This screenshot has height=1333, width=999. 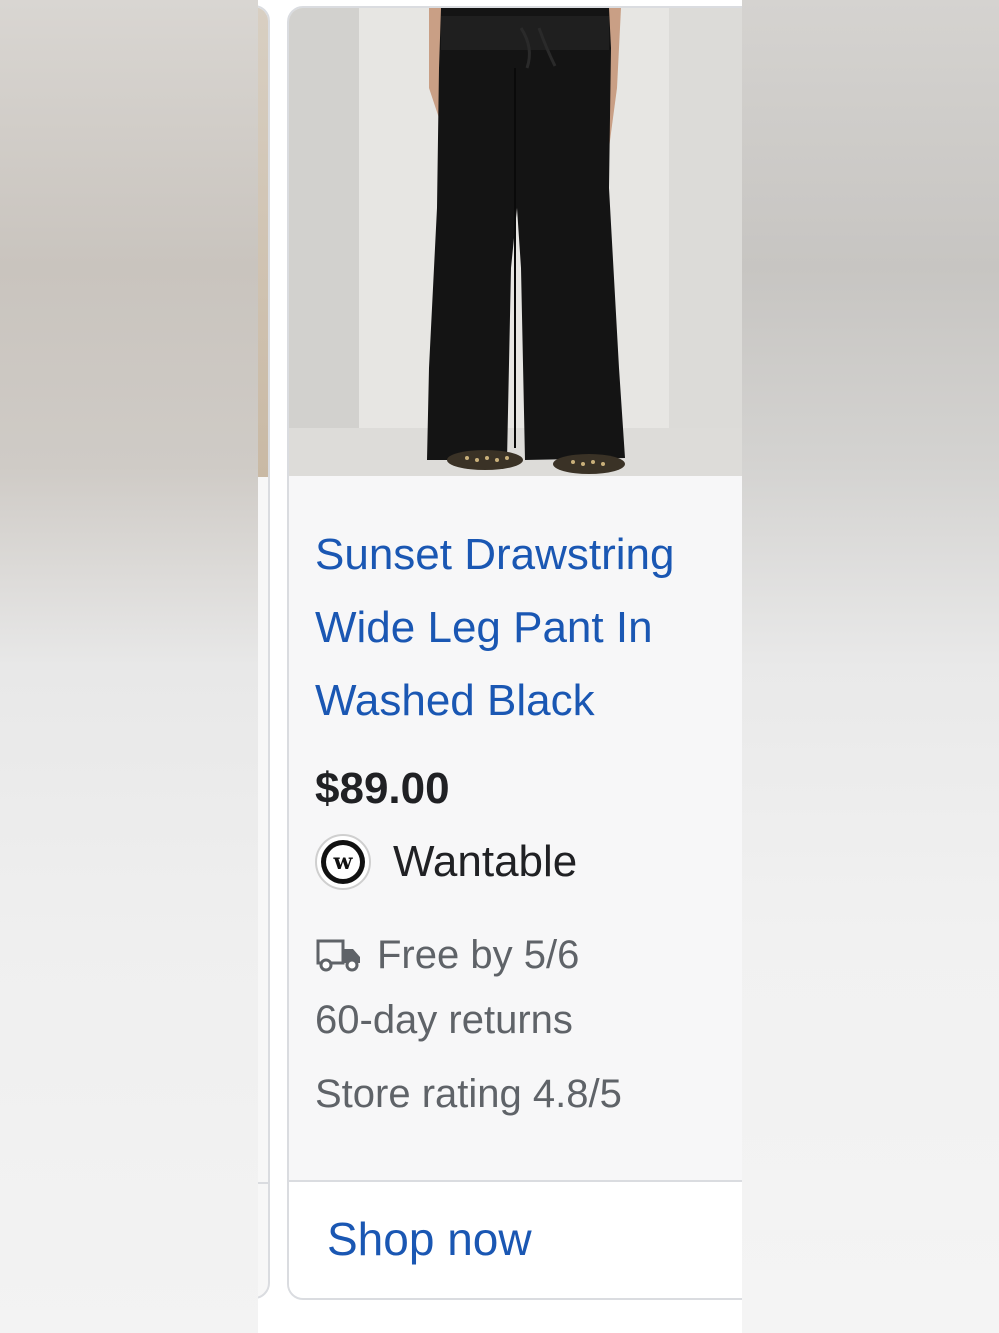 I want to click on card-footer: Shop now, so click(x=515, y=1240).